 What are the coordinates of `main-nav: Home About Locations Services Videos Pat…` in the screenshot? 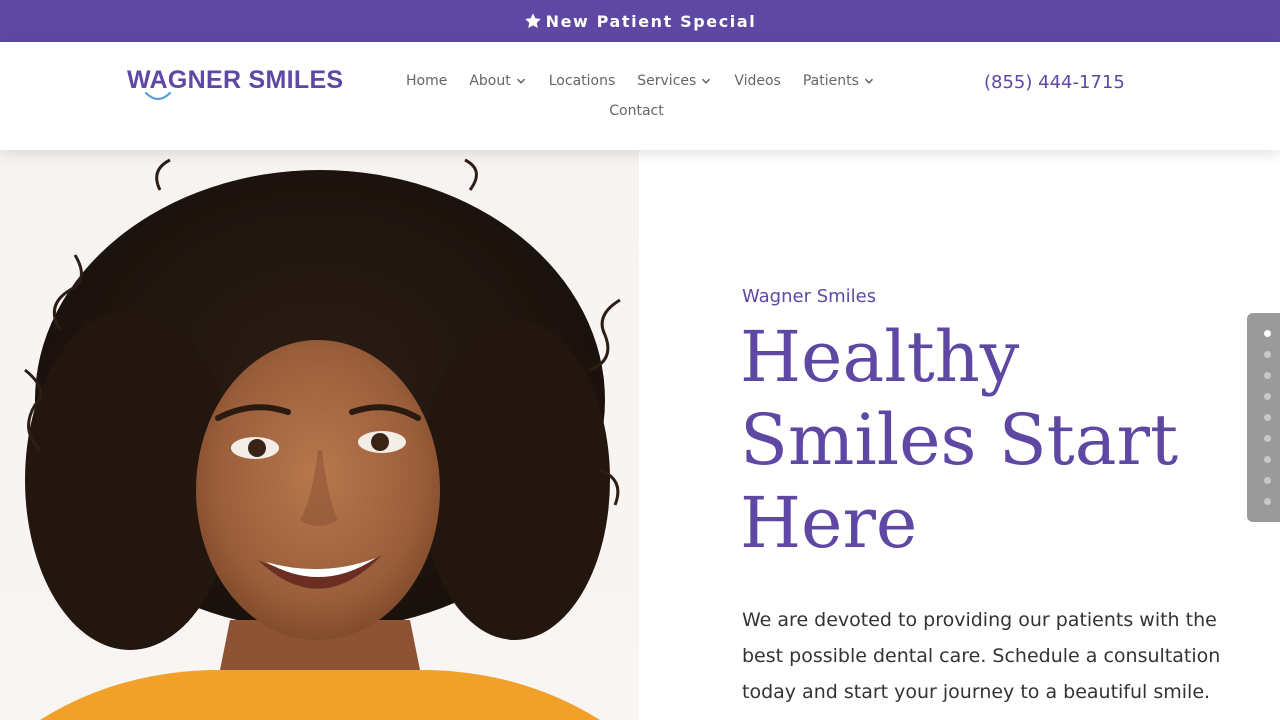 It's located at (639, 96).